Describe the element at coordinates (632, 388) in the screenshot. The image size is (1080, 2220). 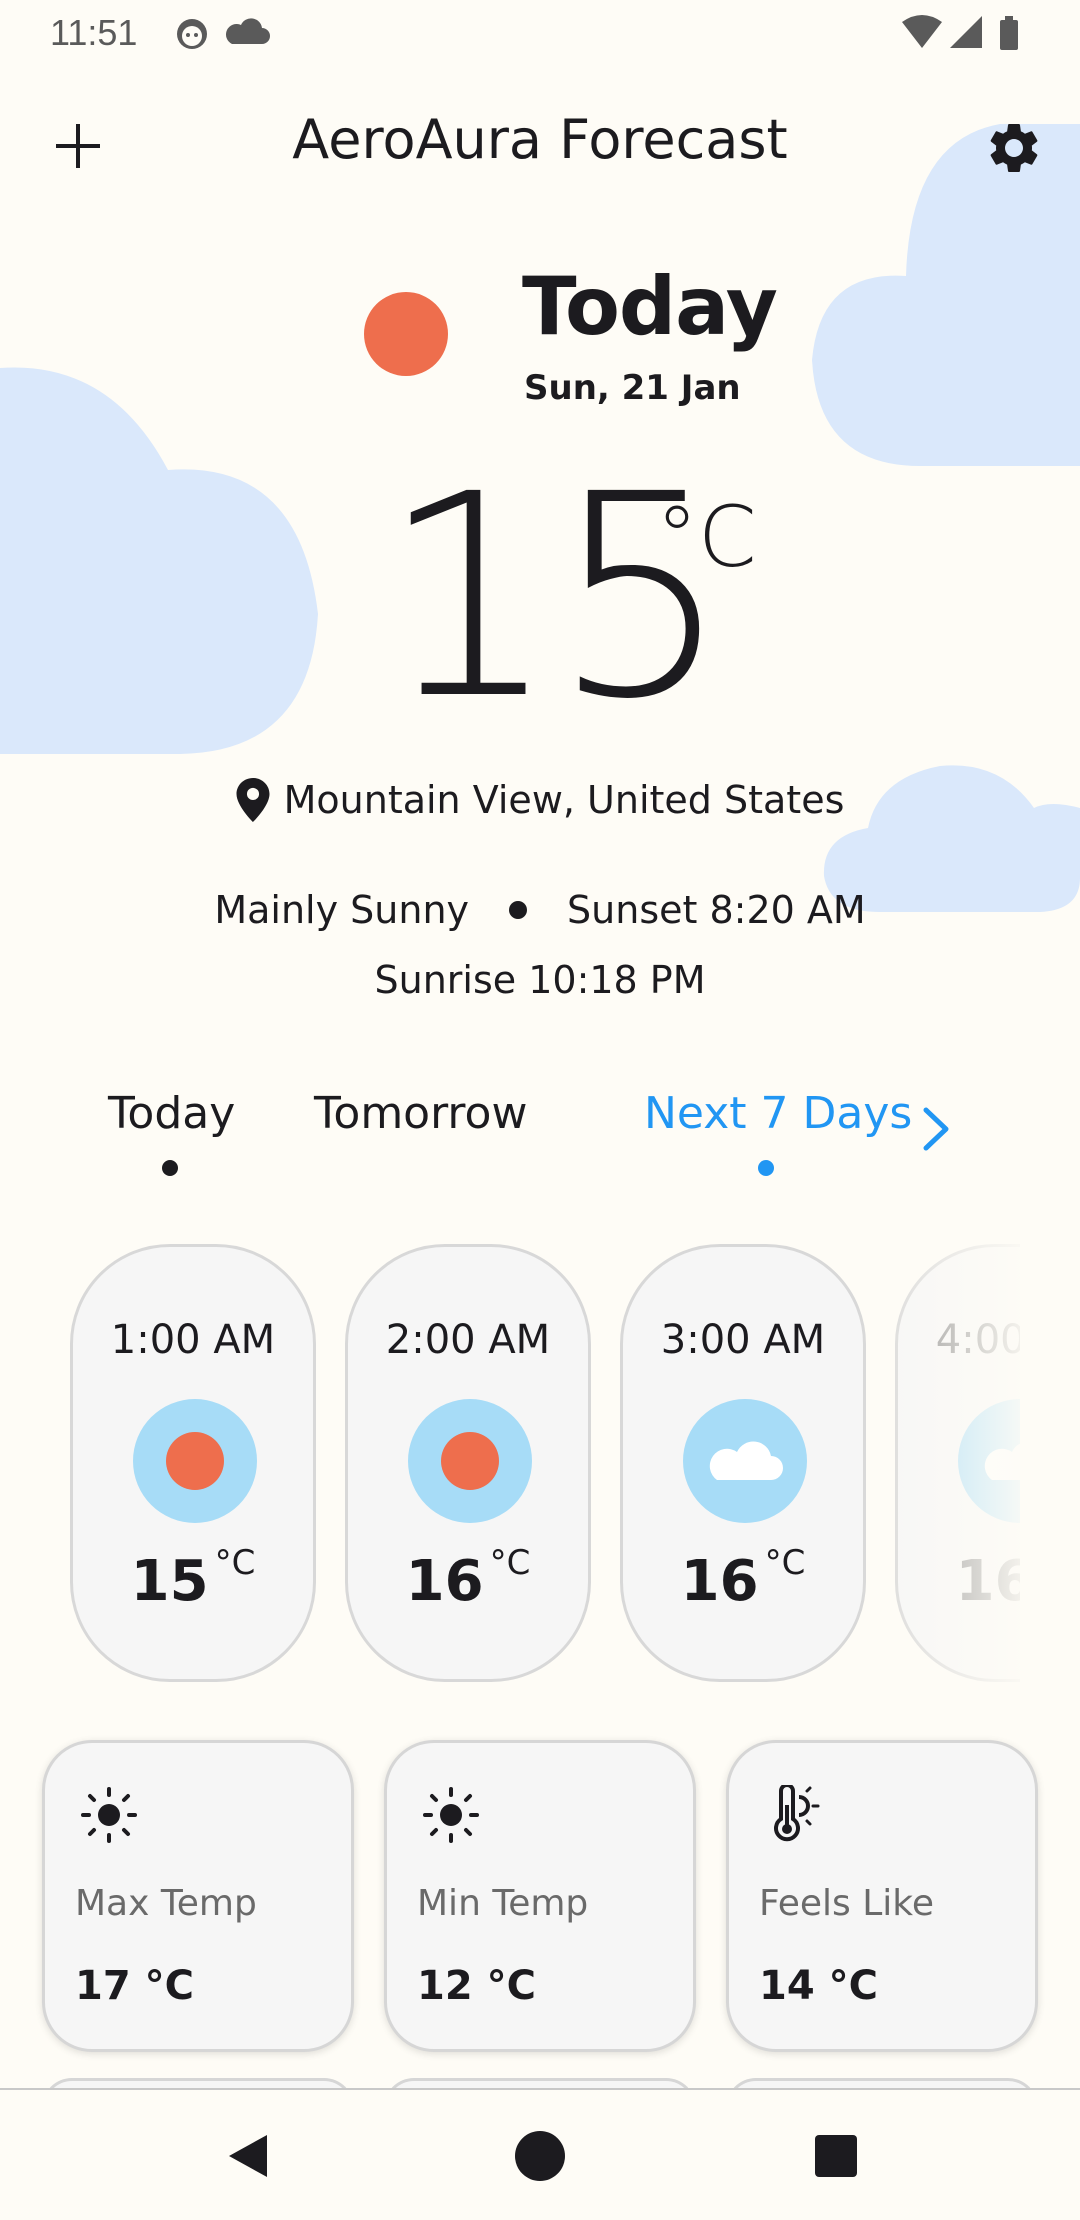
I see `day-date: Sun, 21 Jan` at that location.